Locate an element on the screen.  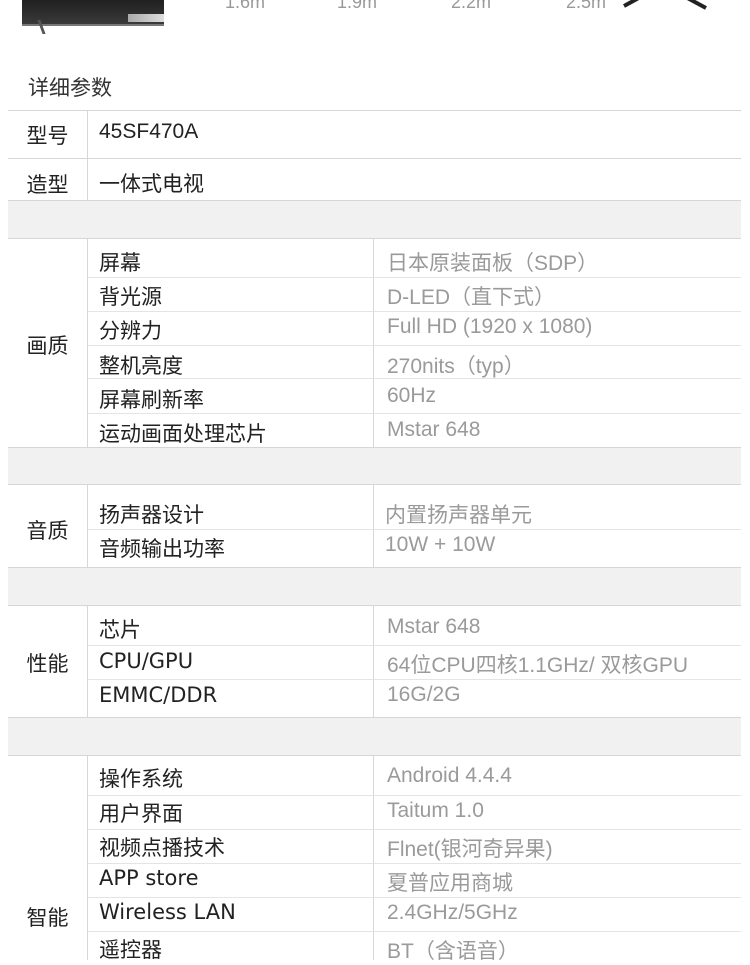
spec-value: 一体式电视 is located at coordinates (151, 184).